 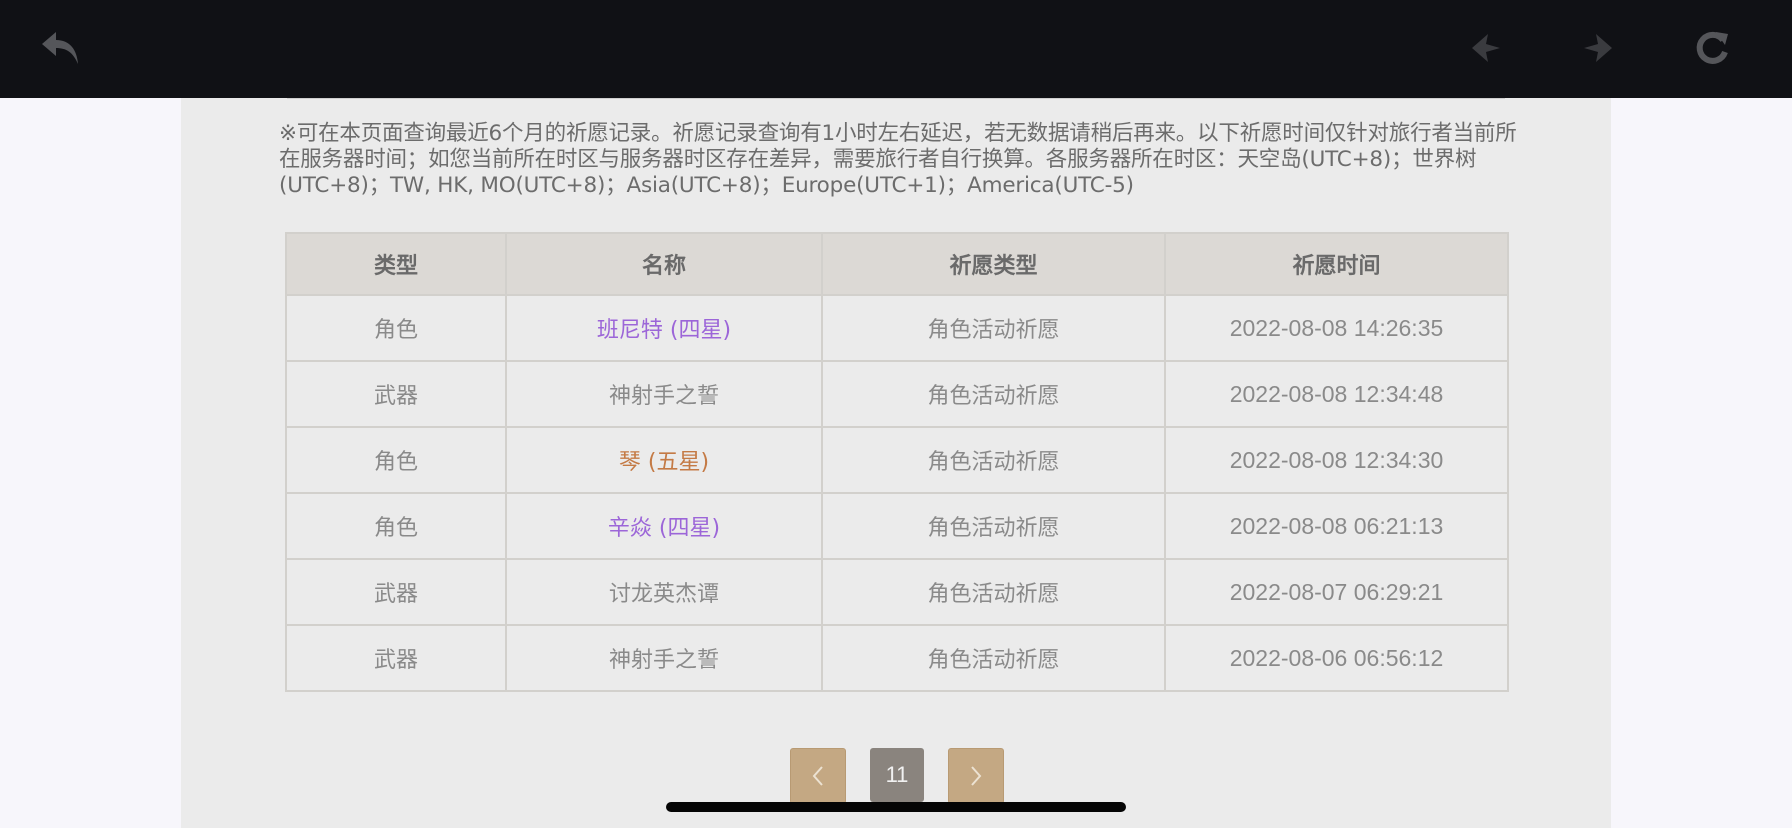 I want to click on cell-time: 2022-08-08 12:34:30, so click(x=1336, y=460).